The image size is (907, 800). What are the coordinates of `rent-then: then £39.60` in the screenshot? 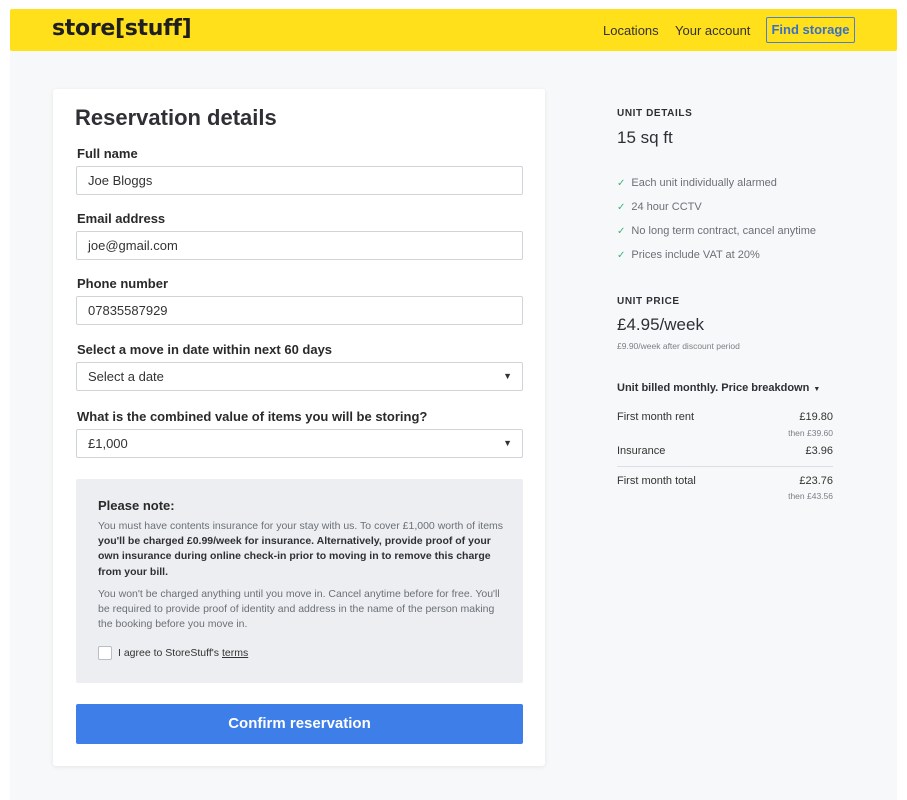 It's located at (810, 433).